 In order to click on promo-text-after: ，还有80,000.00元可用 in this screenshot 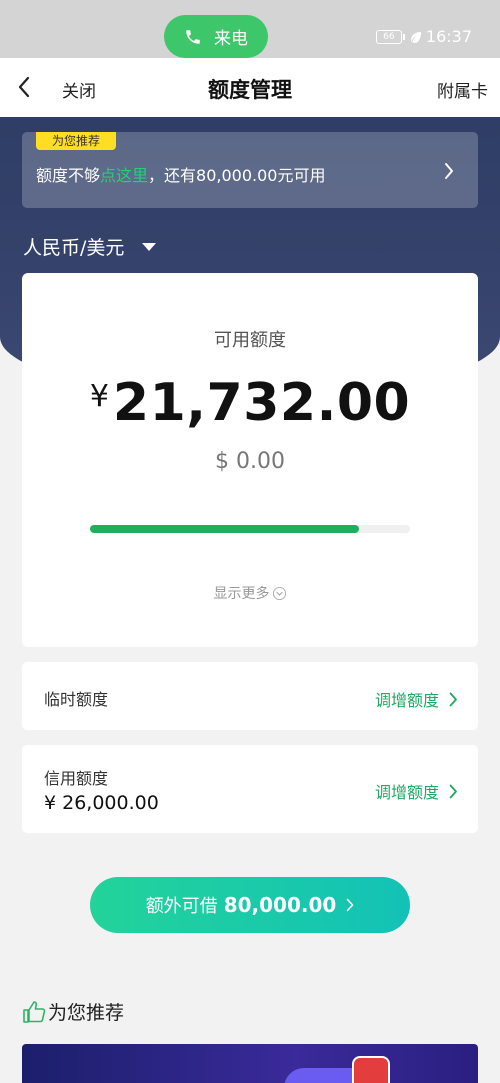, I will do `click(237, 175)`.